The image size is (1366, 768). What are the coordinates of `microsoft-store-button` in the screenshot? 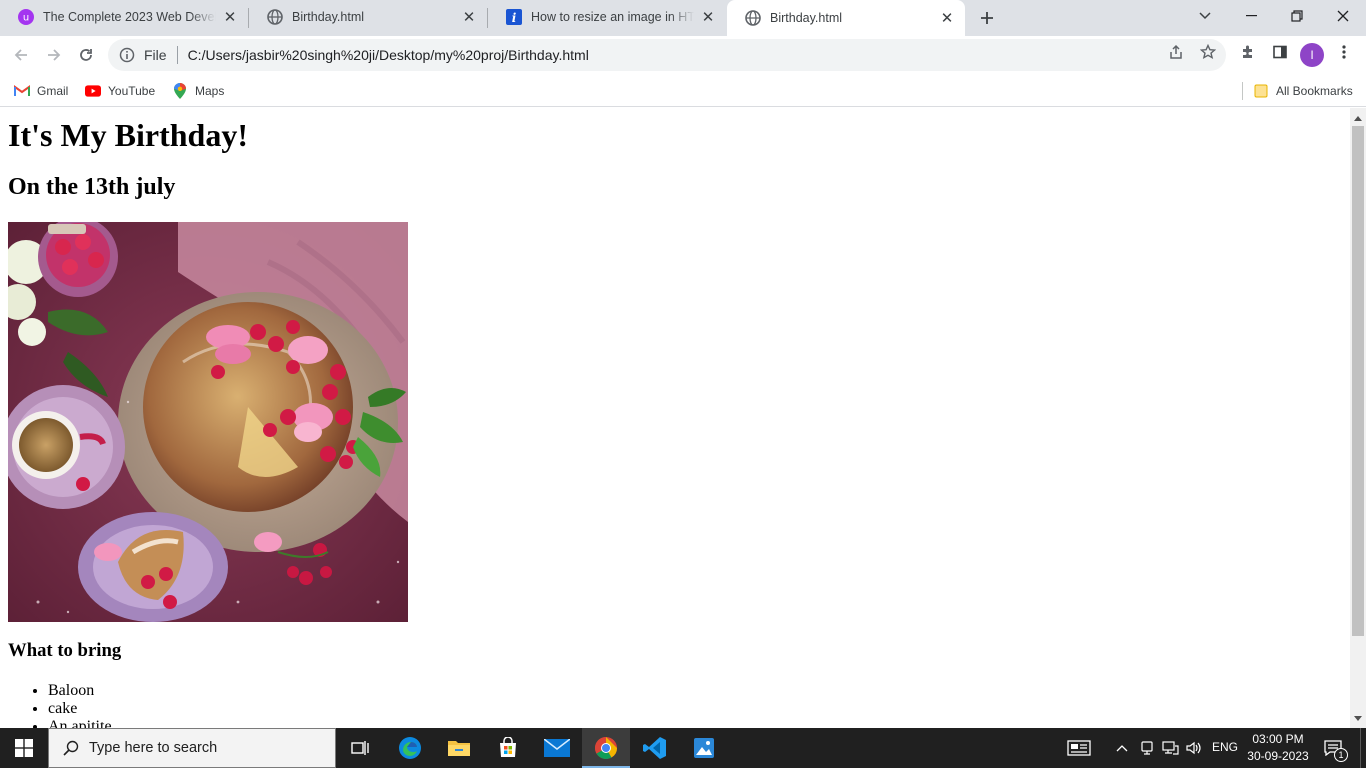 It's located at (508, 748).